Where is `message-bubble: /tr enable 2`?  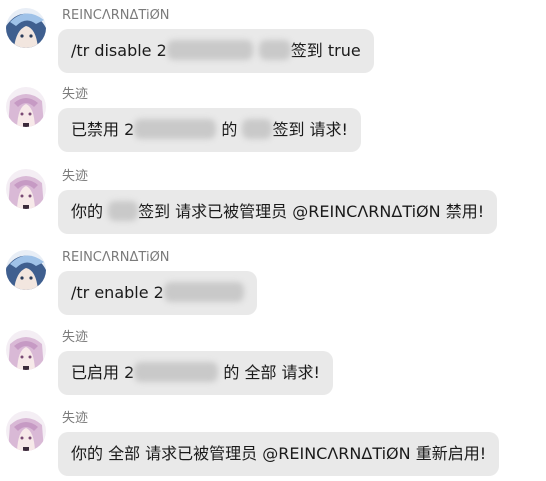 message-bubble: /tr enable 2 is located at coordinates (157, 293).